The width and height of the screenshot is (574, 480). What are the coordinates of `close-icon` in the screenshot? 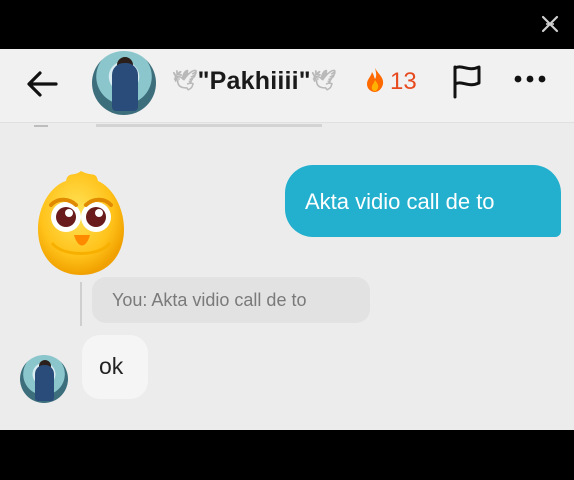 It's located at (550, 24).